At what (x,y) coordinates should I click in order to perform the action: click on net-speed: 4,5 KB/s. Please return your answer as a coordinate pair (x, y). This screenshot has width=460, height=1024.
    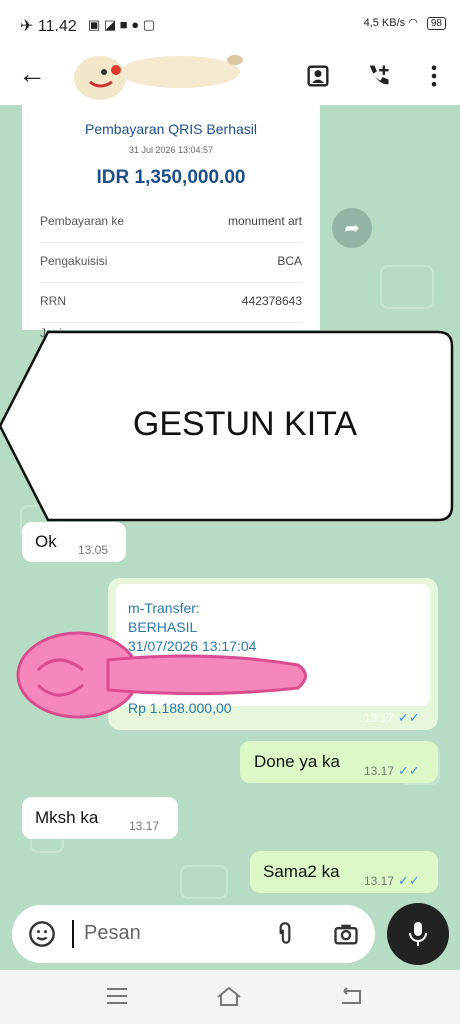
    Looking at the image, I should click on (384, 23).